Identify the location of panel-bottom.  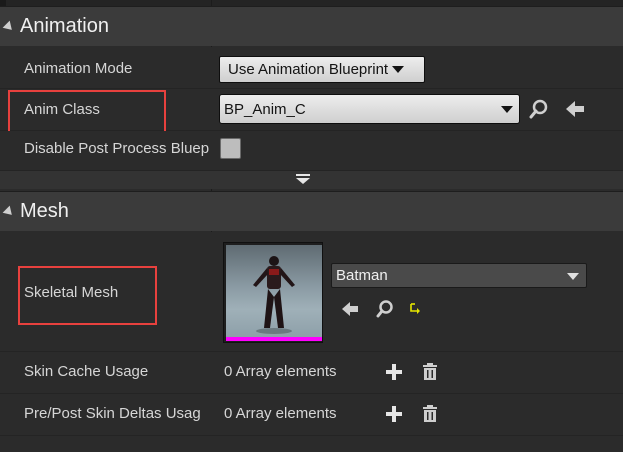
(311, 444).